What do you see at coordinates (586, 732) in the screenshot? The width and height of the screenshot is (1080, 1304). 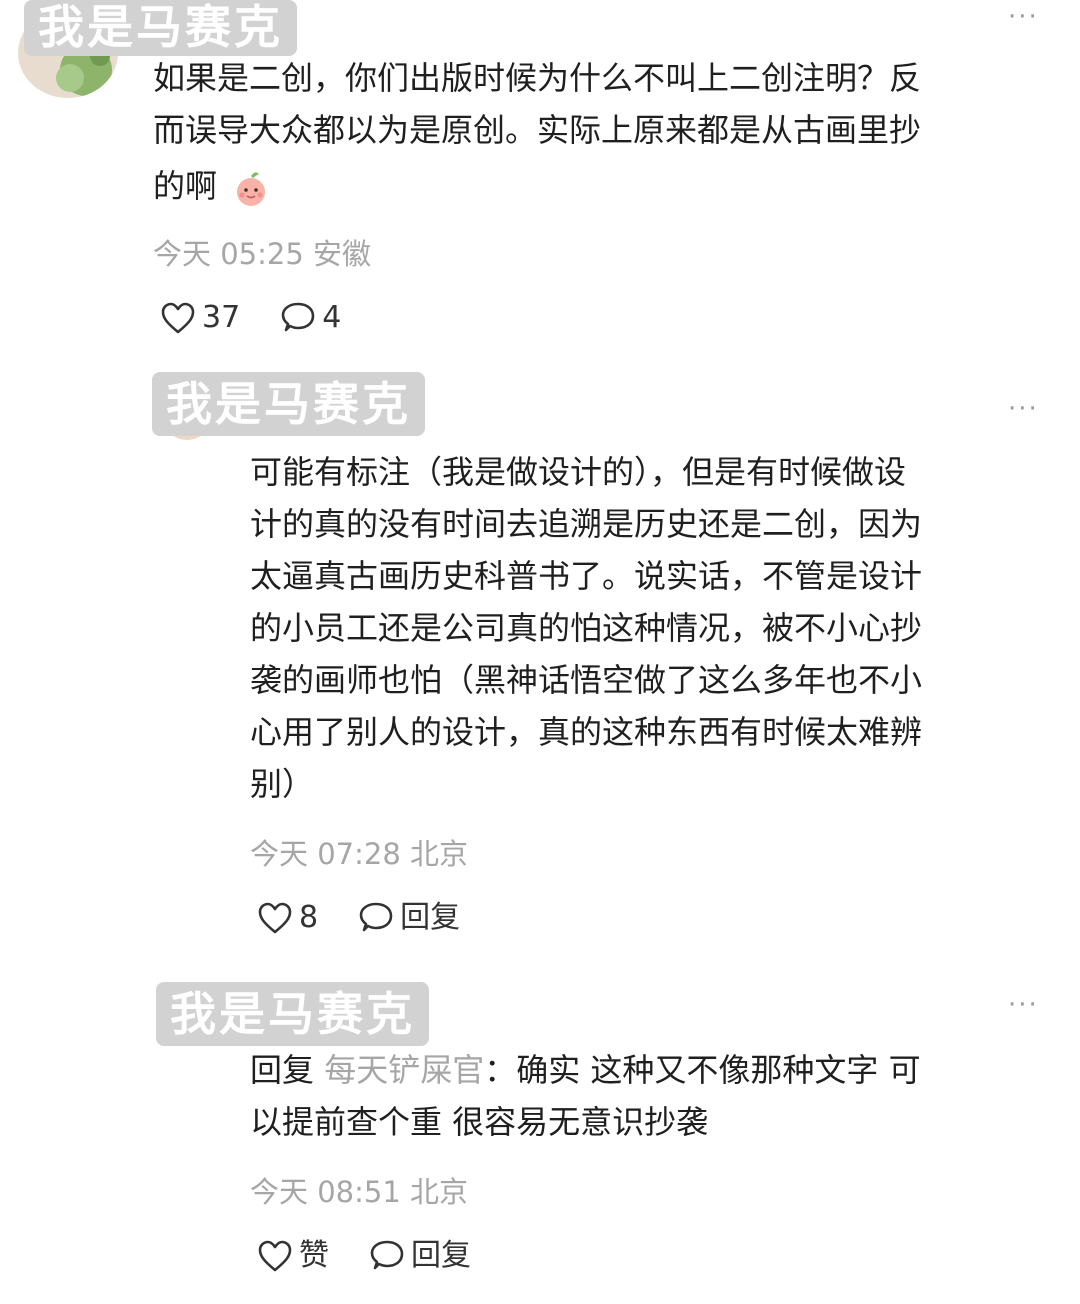 I see `comment-text-line: 心用了别人的设计，真的这种东西有时候太难辨` at bounding box center [586, 732].